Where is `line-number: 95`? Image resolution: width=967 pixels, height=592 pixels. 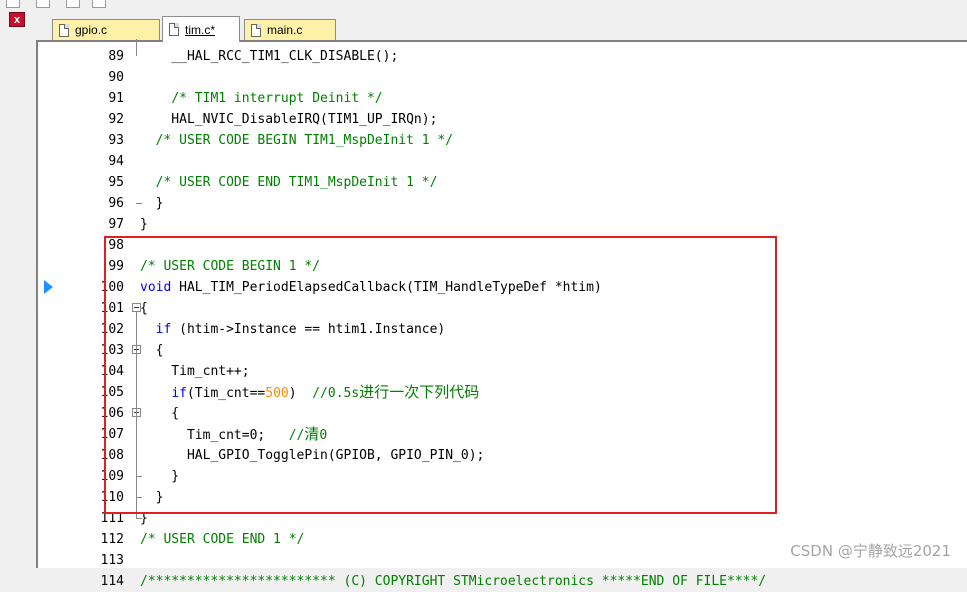
line-number: 95 is located at coordinates (116, 182).